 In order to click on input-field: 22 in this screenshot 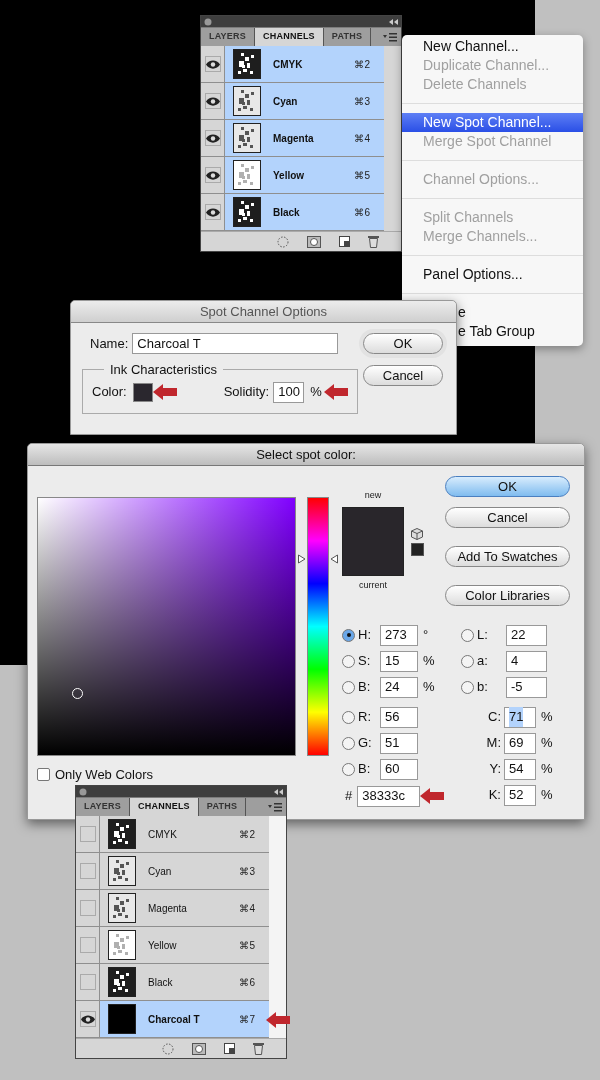, I will do `click(526, 635)`.